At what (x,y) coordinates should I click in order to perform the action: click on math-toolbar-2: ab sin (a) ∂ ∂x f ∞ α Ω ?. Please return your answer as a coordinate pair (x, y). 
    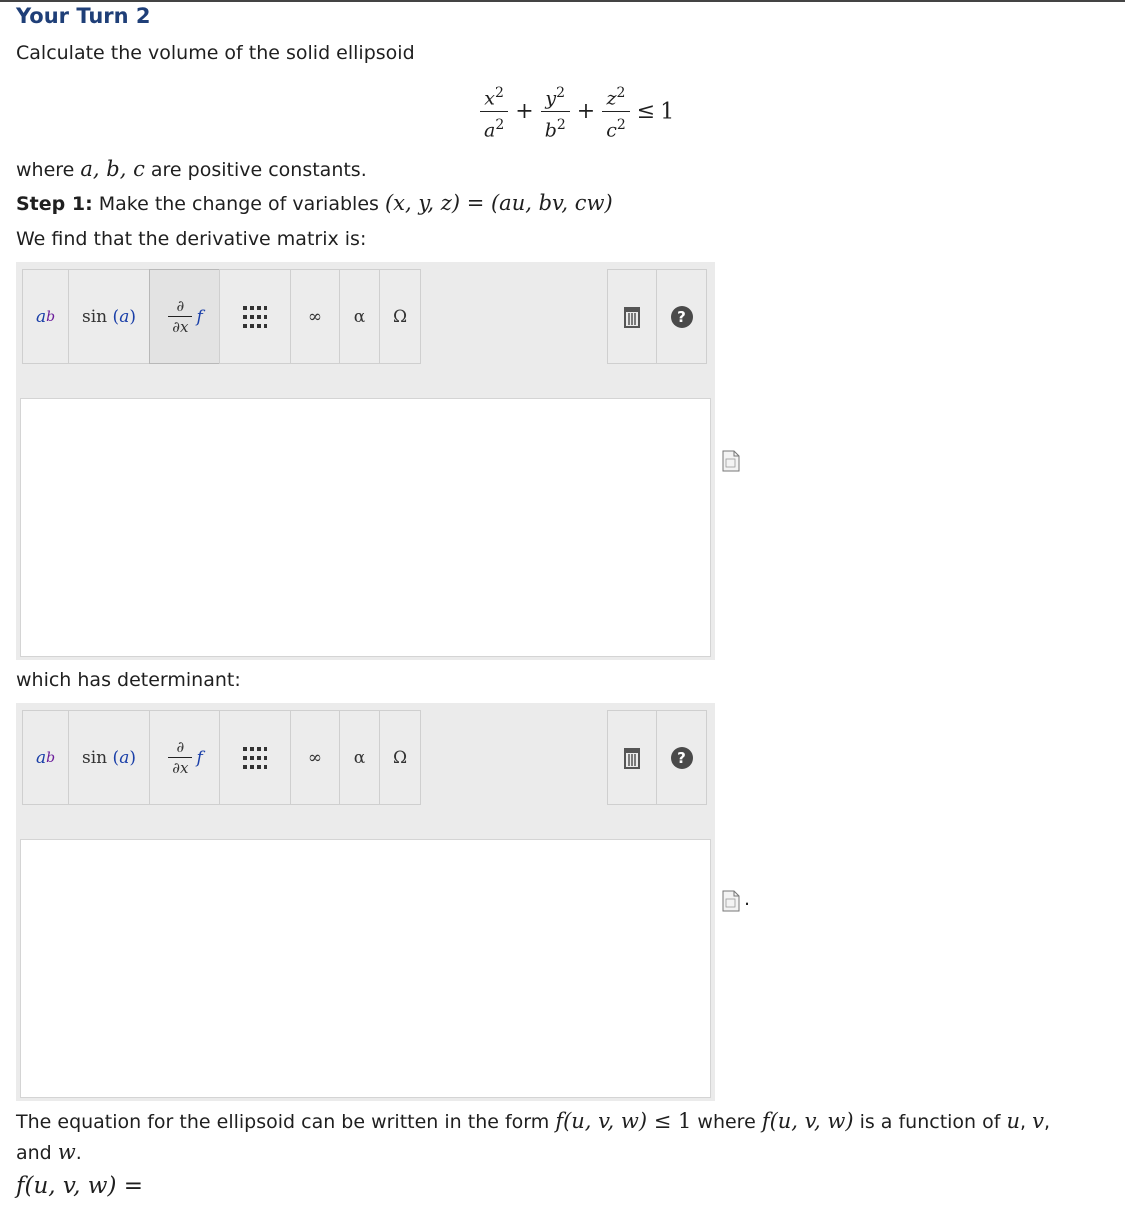
    Looking at the image, I should click on (365, 757).